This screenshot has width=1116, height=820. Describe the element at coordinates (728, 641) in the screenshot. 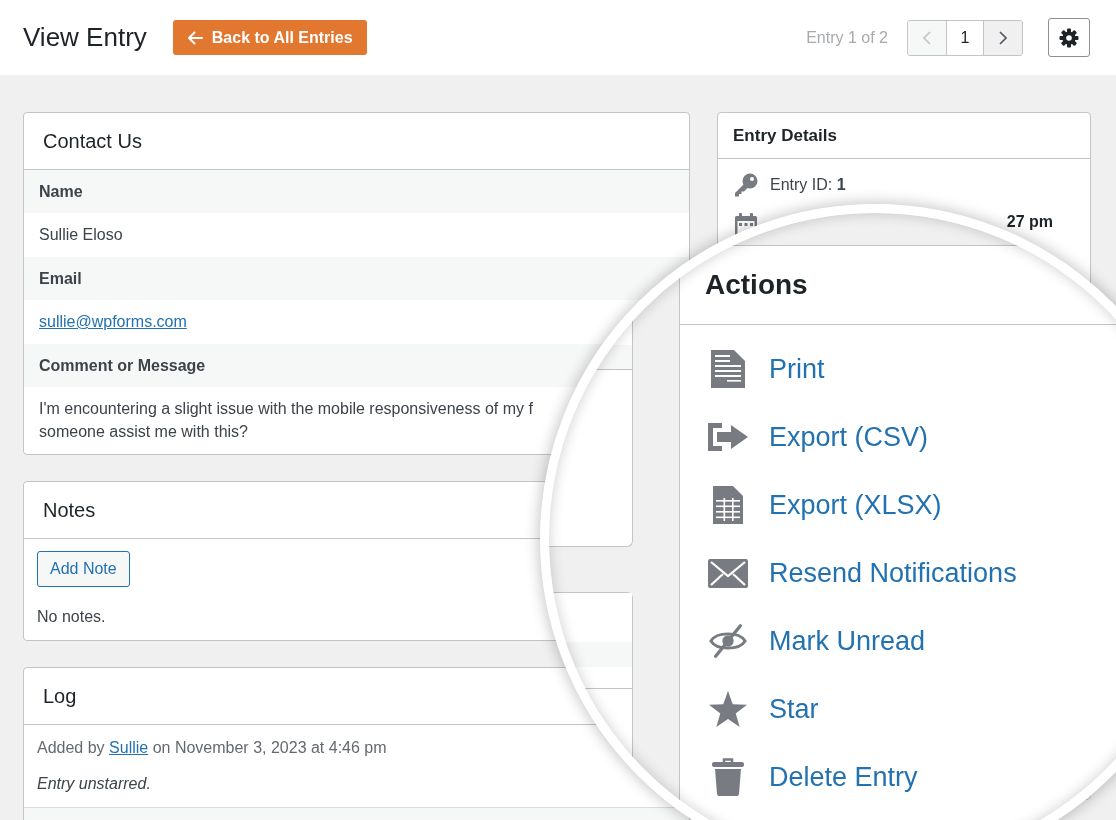

I see `eye-slash-icon` at that location.